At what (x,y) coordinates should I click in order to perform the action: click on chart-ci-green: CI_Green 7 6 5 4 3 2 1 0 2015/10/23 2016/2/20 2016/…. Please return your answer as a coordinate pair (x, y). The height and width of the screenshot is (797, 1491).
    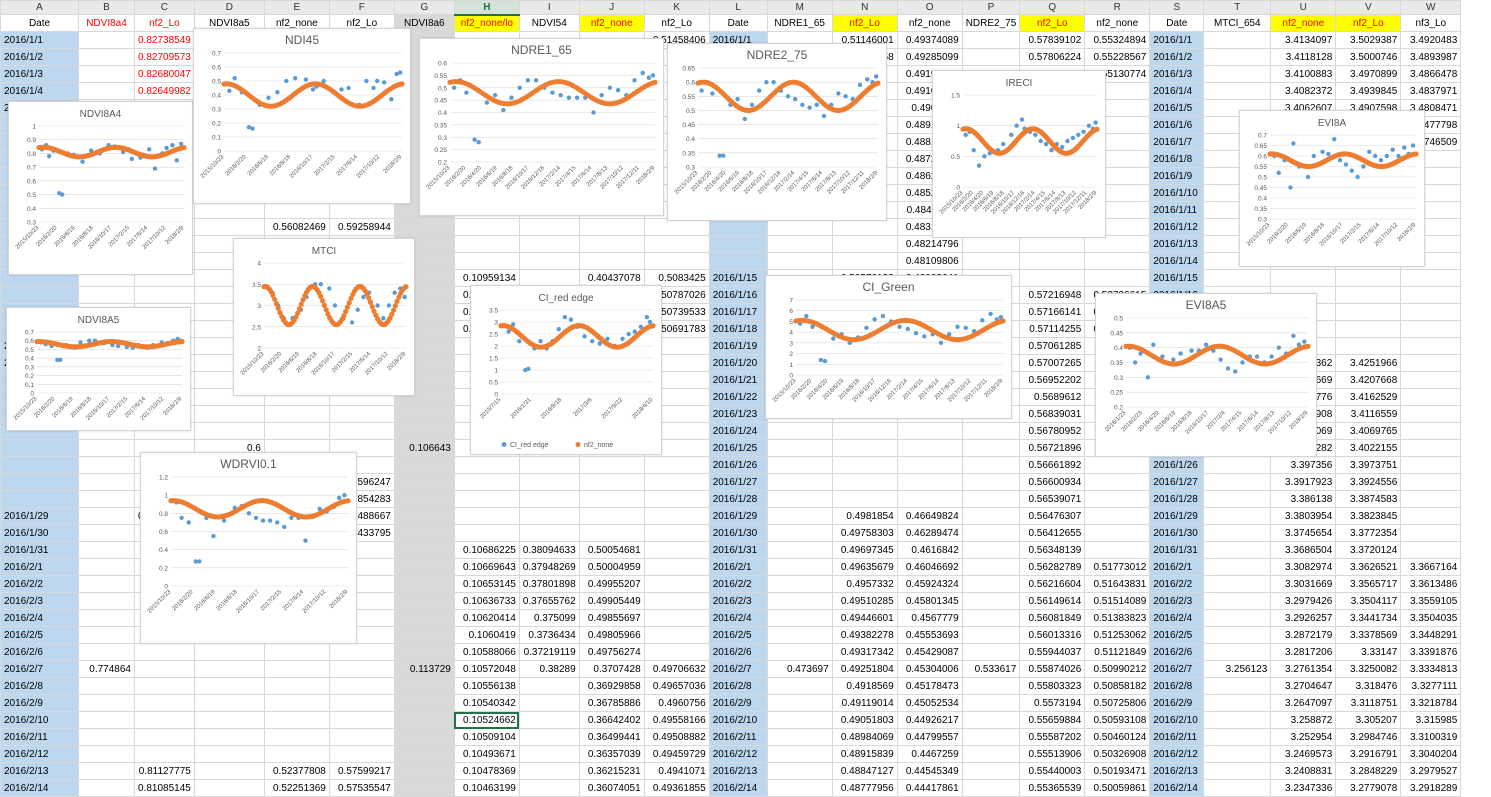
    Looking at the image, I should click on (888, 347).